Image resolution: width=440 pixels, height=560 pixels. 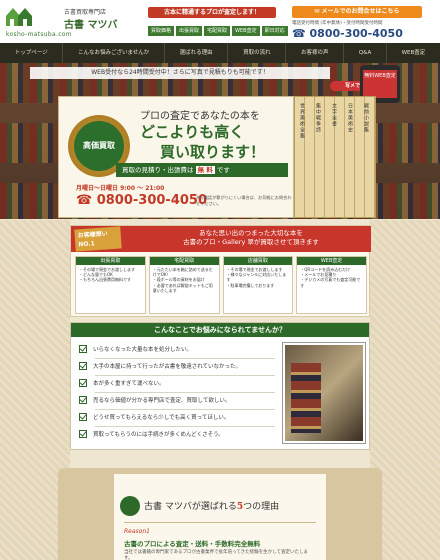 What do you see at coordinates (350, 118) in the screenshot?
I see `book-spine: 日本美術史` at bounding box center [350, 118].